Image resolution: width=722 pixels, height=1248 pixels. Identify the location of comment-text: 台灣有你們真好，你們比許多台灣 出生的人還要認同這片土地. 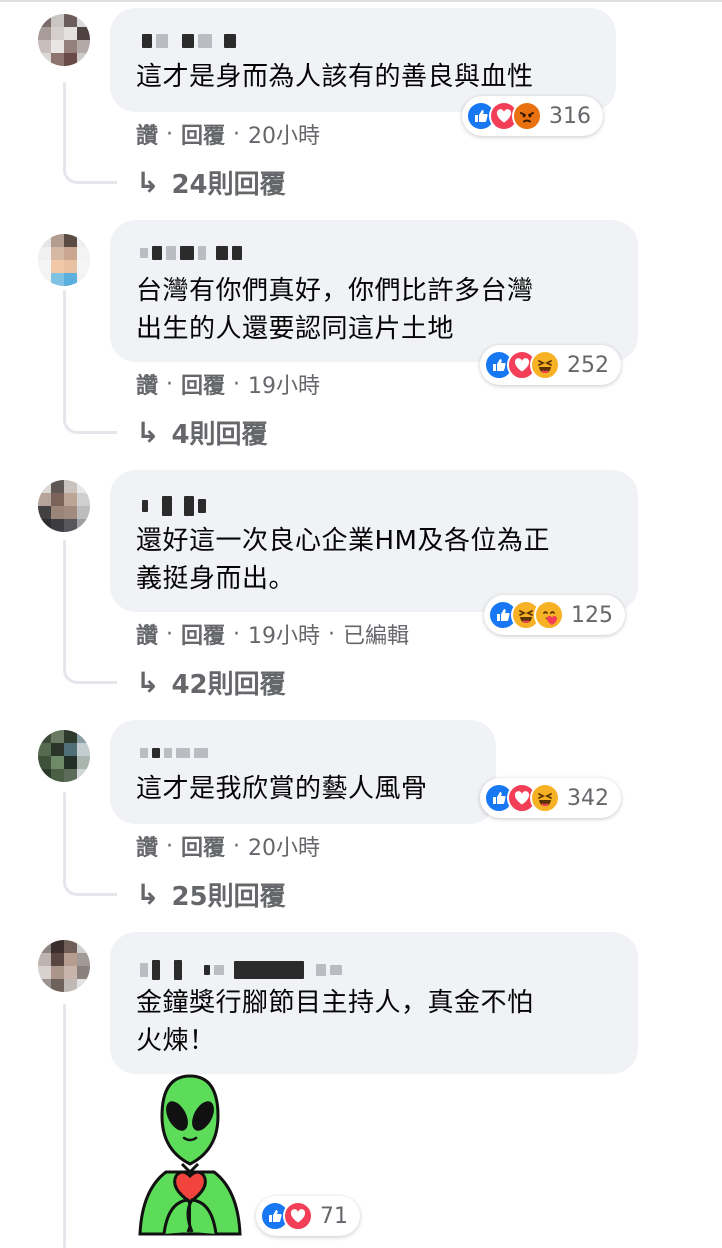
(335, 310).